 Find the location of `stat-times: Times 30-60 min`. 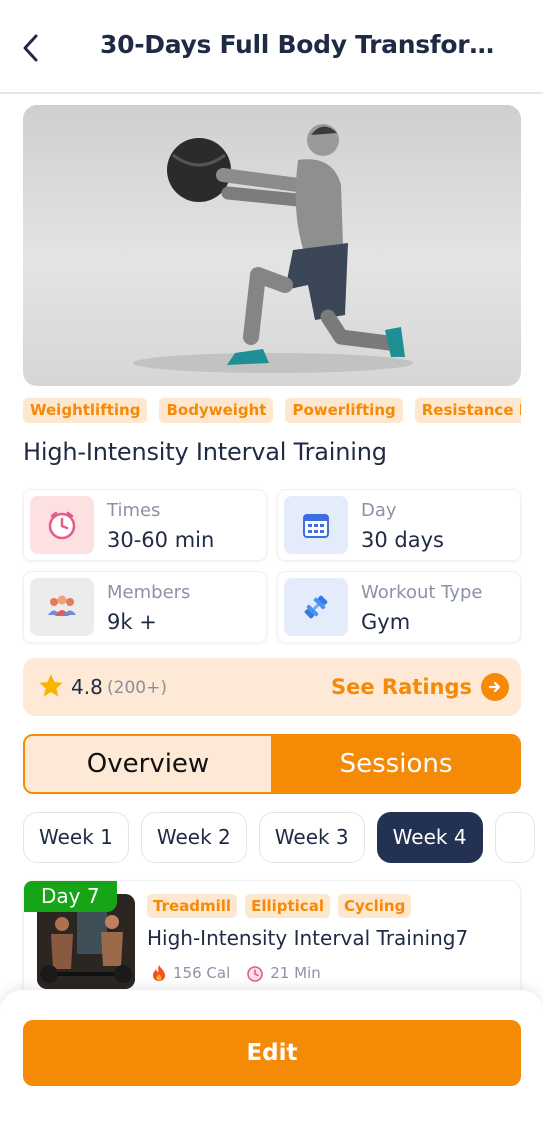

stat-times: Times 30-60 min is located at coordinates (145, 525).